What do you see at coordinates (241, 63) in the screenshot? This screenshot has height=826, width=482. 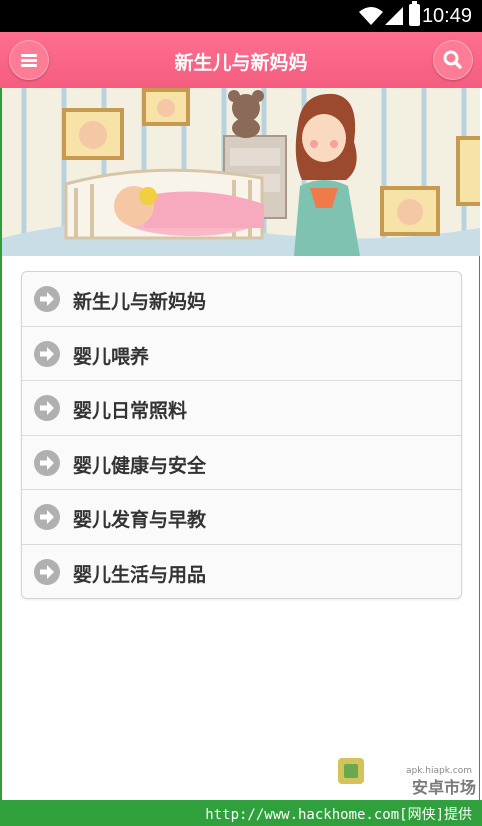 I see `page-title: 新生儿与新妈妈` at bounding box center [241, 63].